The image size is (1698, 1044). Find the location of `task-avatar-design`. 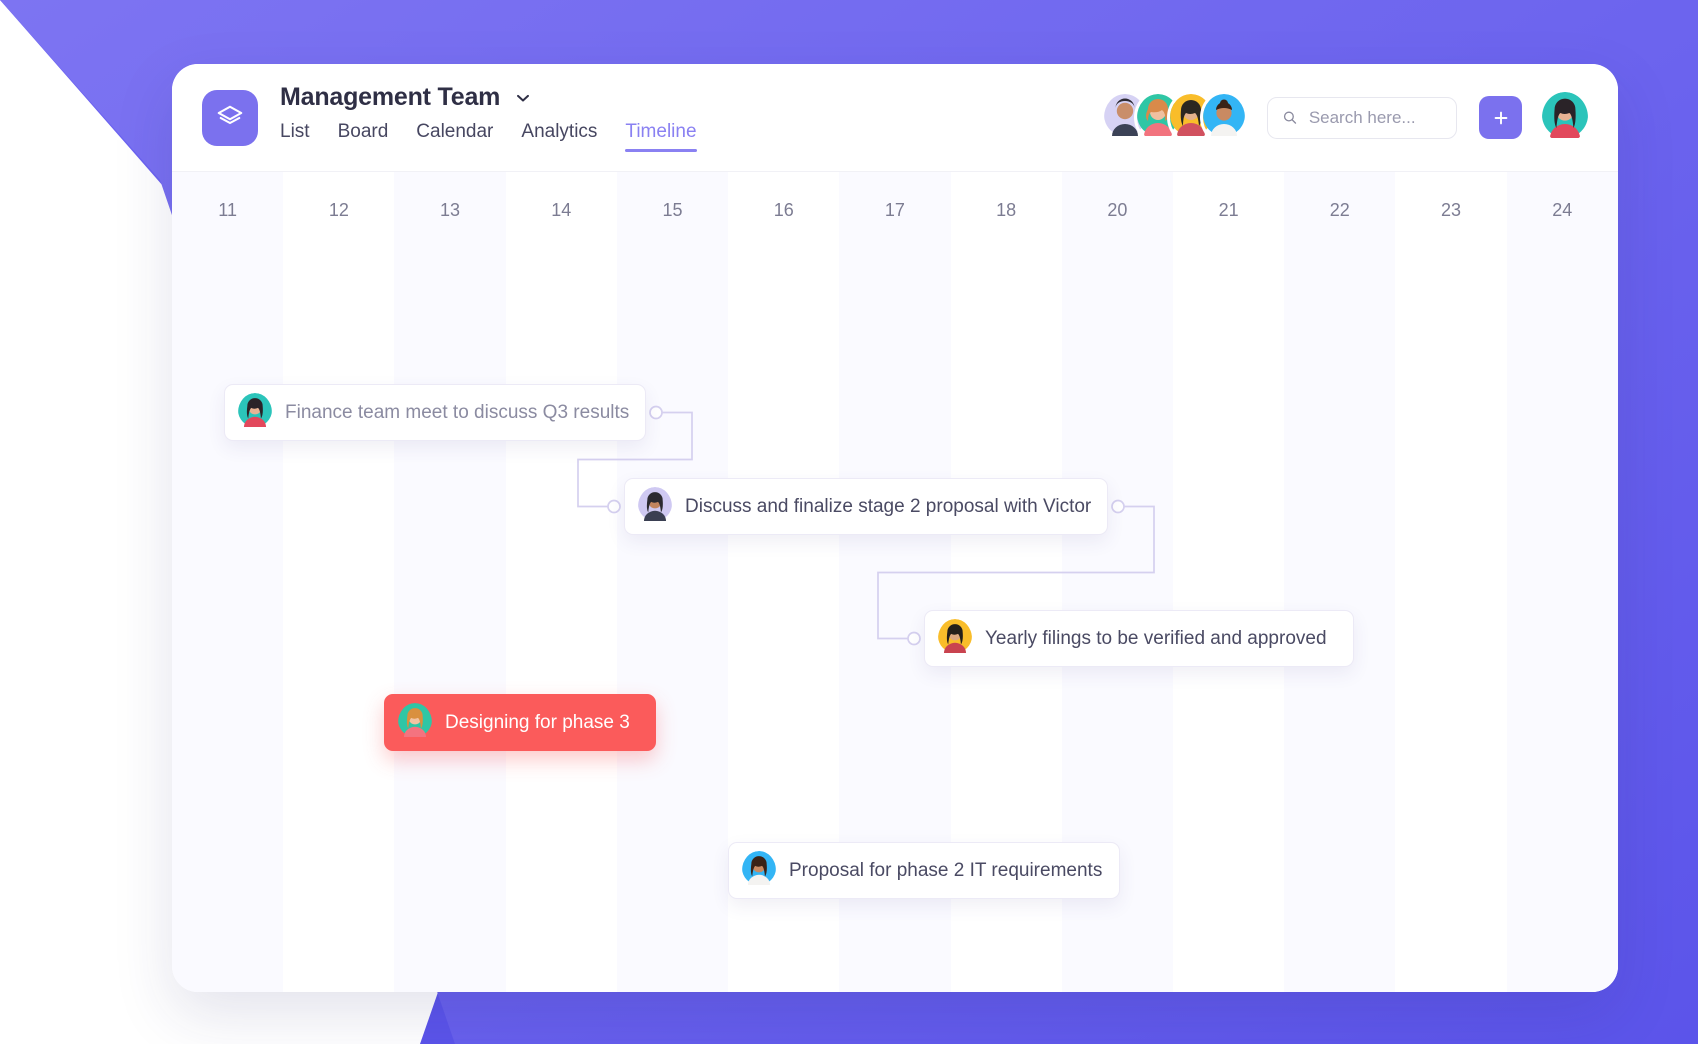

task-avatar-design is located at coordinates (415, 722).